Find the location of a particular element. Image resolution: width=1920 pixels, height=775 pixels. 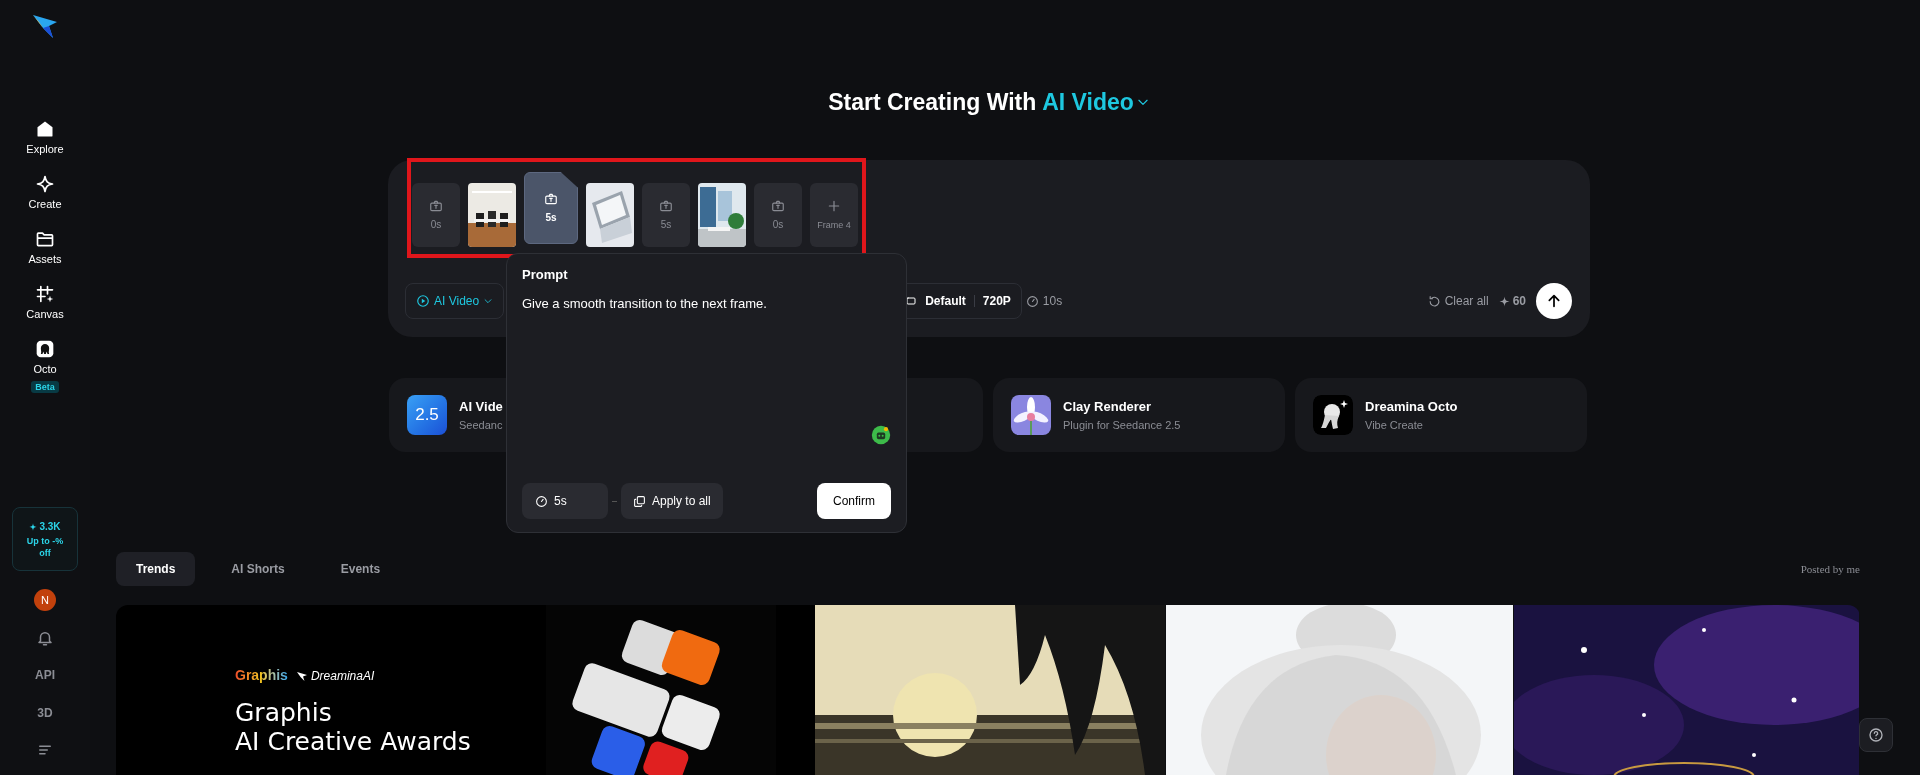

sidebar-link: 3D is located at coordinates (45, 713).